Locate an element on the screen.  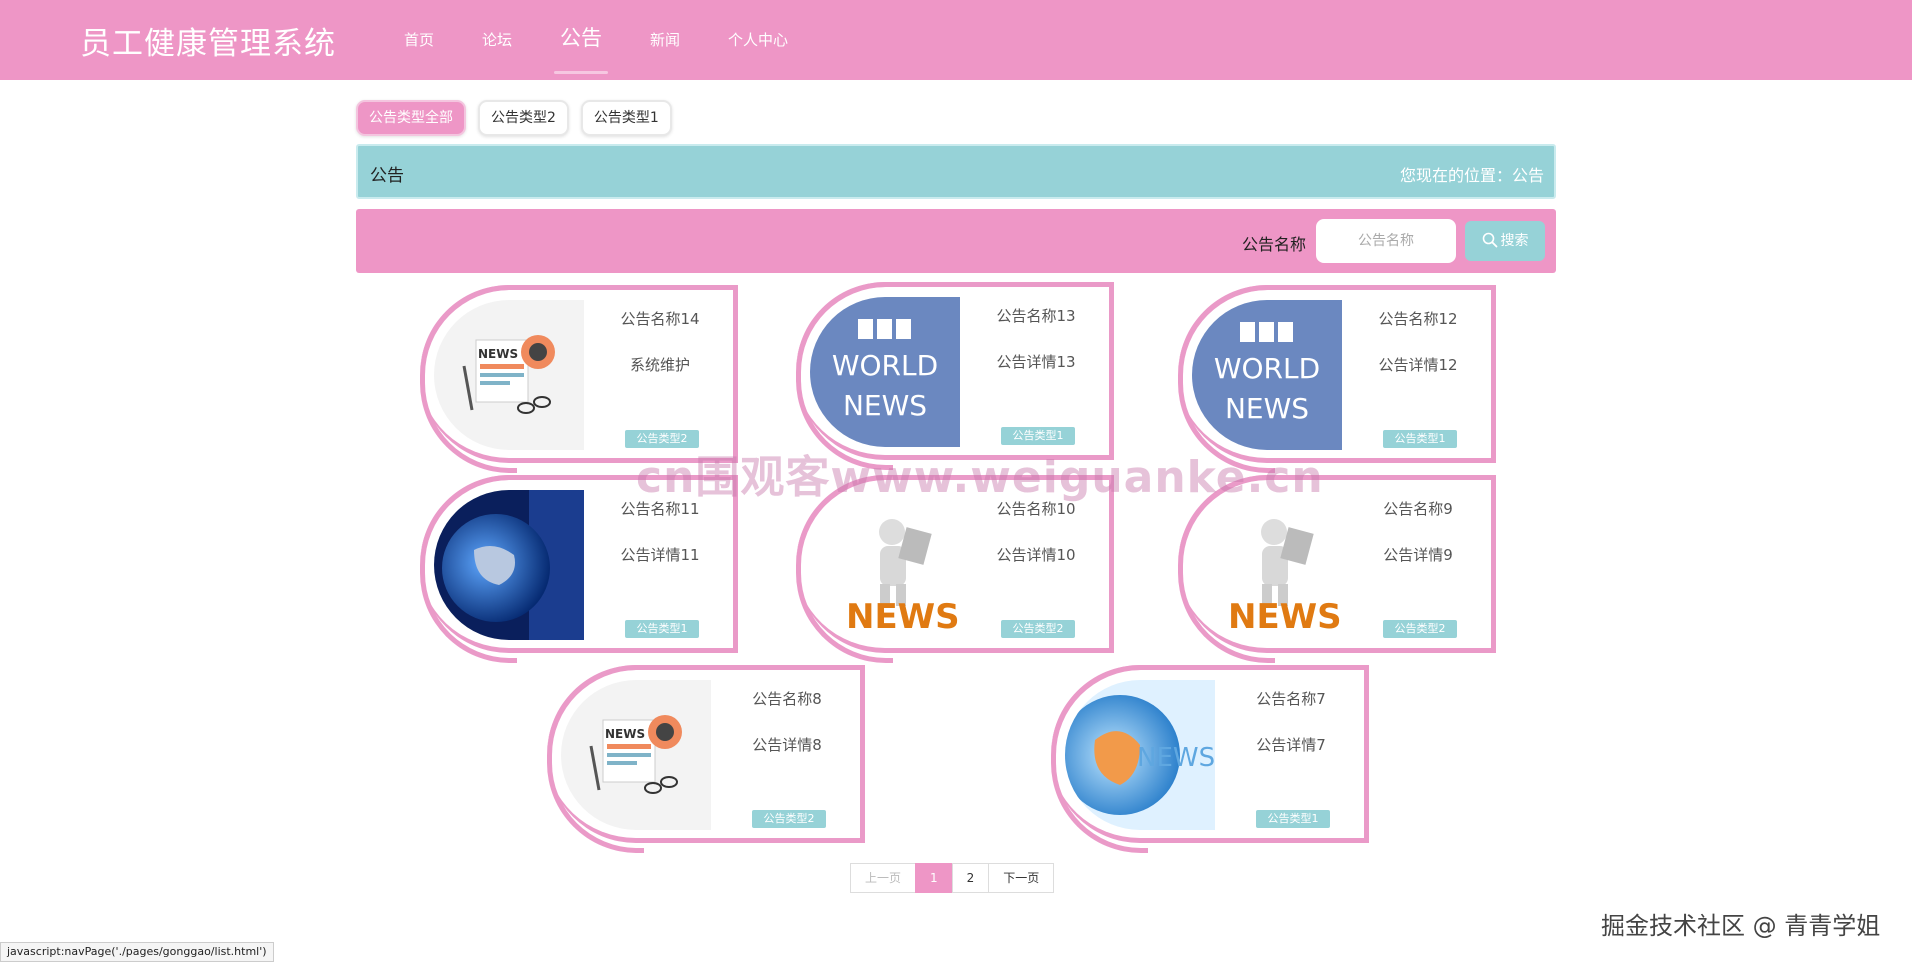
announcement-card: NEWS 公告名称14 系统维护 公告类型2 is located at coordinates (579, 379).